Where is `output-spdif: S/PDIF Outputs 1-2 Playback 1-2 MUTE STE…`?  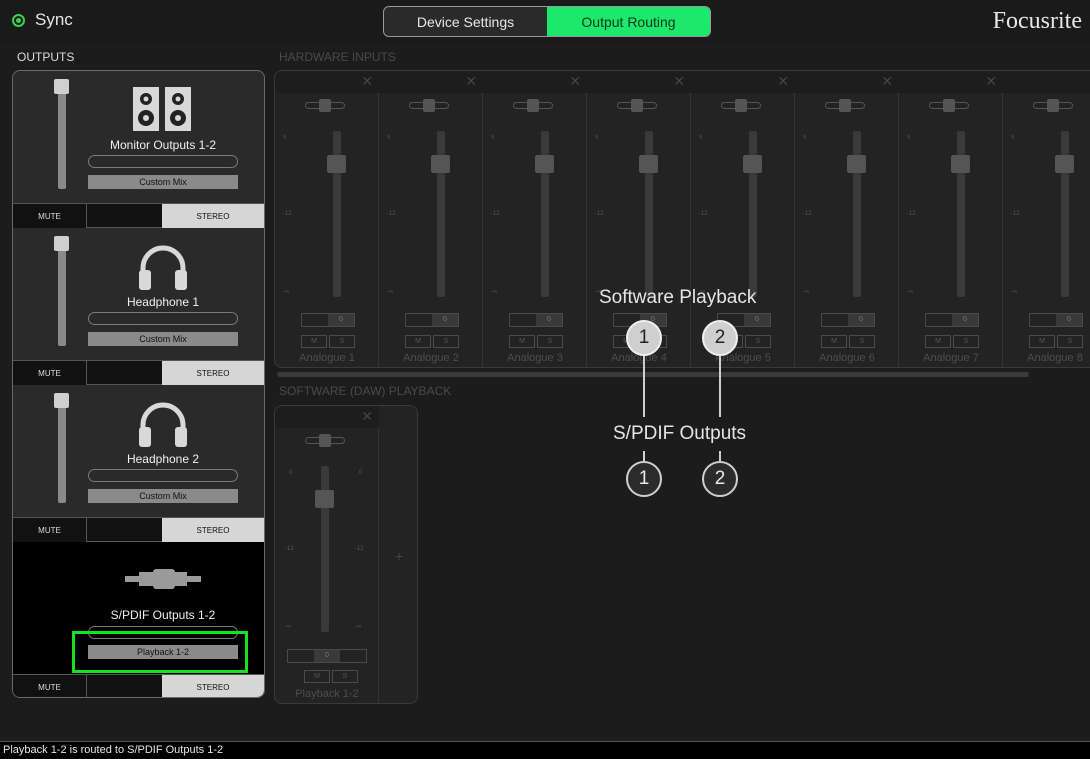 output-spdif: S/PDIF Outputs 1-2 Playback 1-2 MUTE STE… is located at coordinates (138, 619).